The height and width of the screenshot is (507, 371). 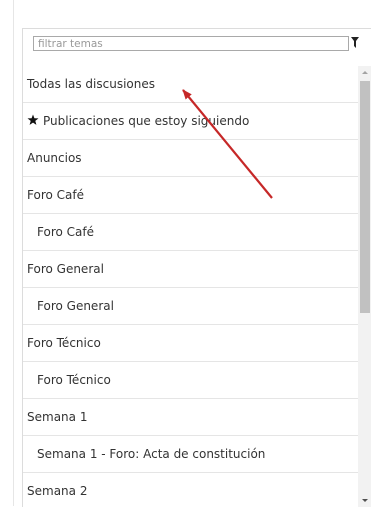 What do you see at coordinates (190, 306) in the screenshot?
I see `topic-subitem: Foro General` at bounding box center [190, 306].